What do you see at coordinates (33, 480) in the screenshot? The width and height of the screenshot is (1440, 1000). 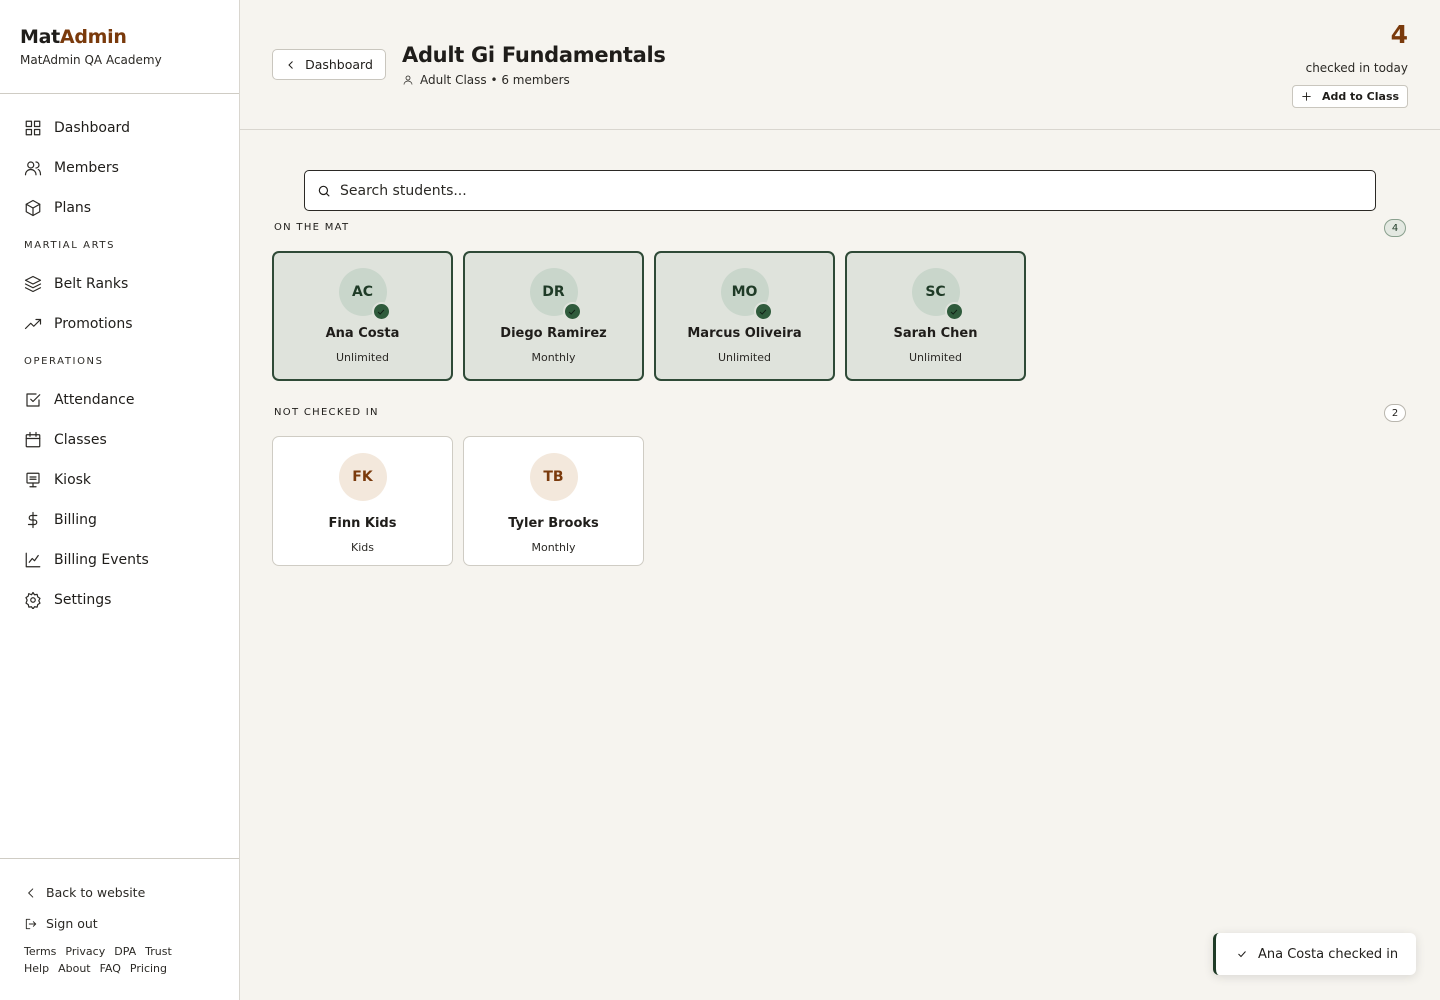 I see `kiosk-icon` at bounding box center [33, 480].